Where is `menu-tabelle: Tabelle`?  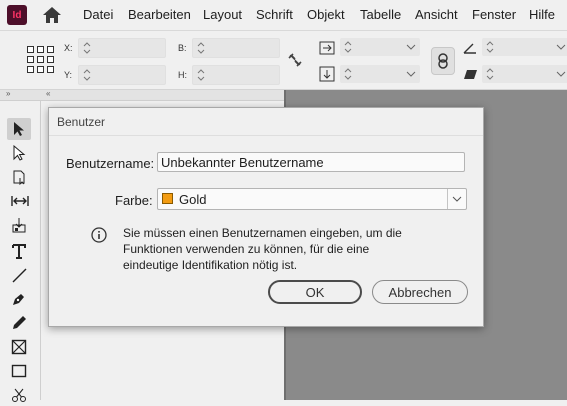 menu-tabelle: Tabelle is located at coordinates (380, 14).